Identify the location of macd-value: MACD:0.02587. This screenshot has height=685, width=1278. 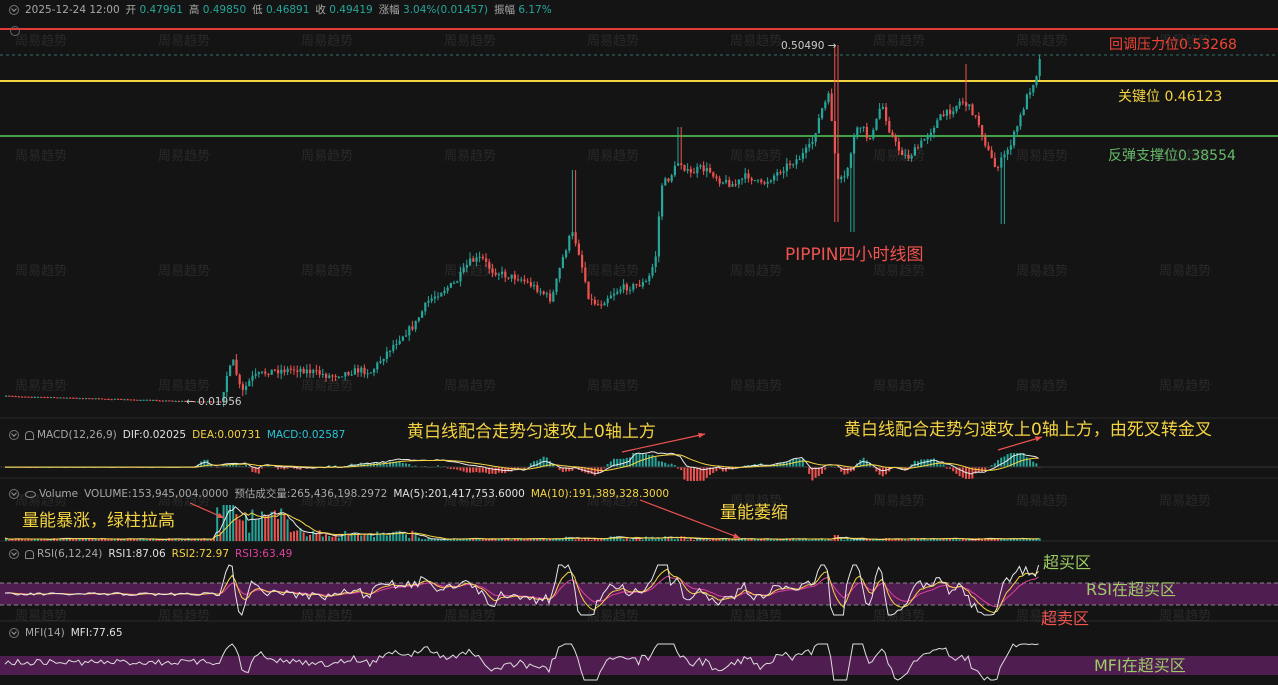
(306, 435).